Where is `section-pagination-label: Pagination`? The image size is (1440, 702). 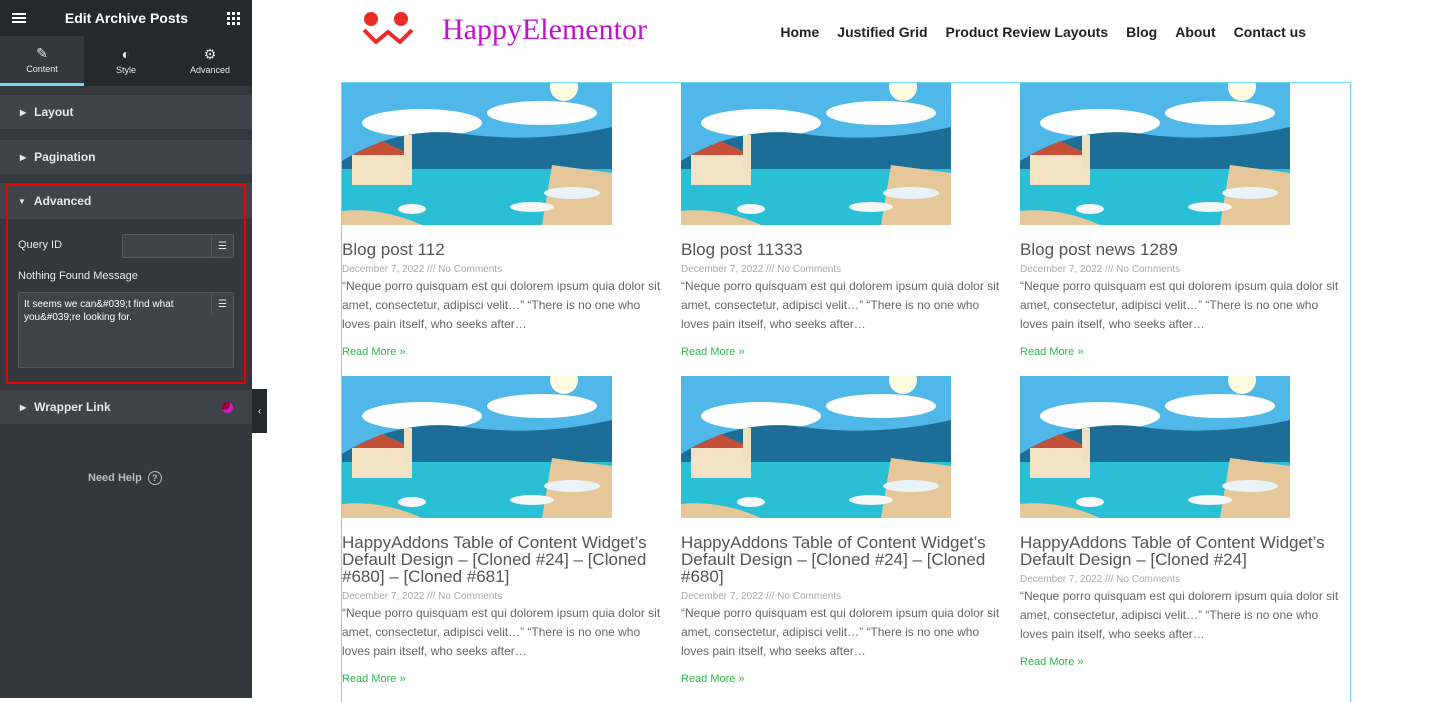
section-pagination-label: Pagination is located at coordinates (65, 157).